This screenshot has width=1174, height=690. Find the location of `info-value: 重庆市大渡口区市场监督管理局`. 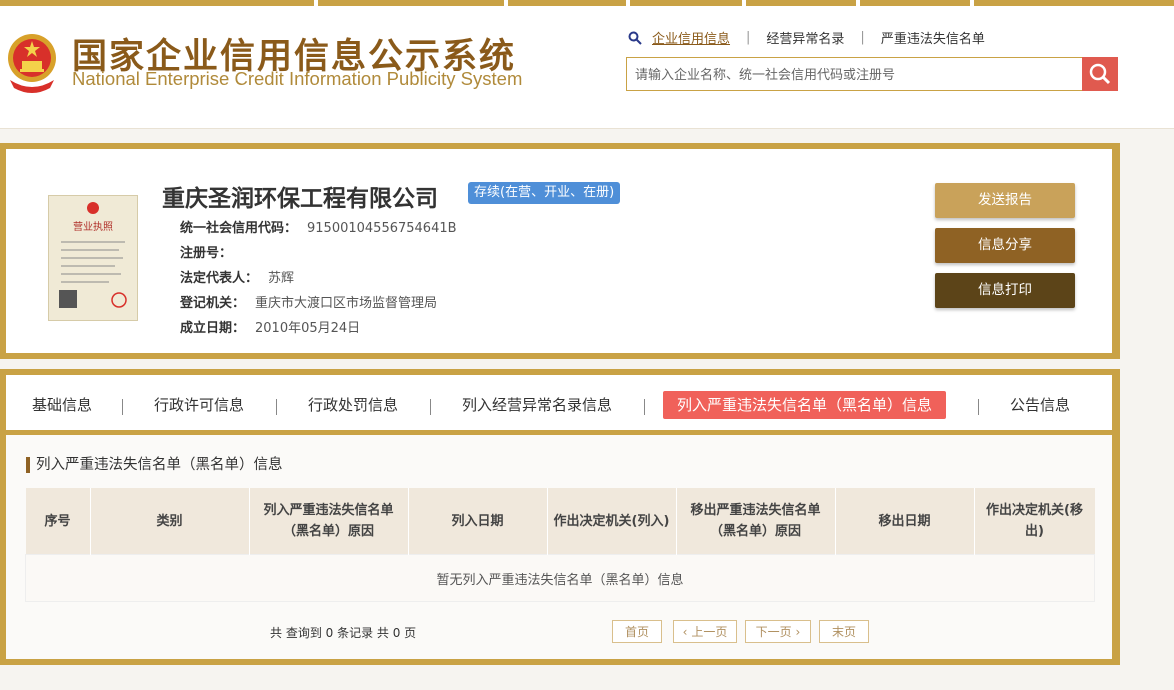

info-value: 重庆市大渡口区市场监督管理局 is located at coordinates (346, 303).